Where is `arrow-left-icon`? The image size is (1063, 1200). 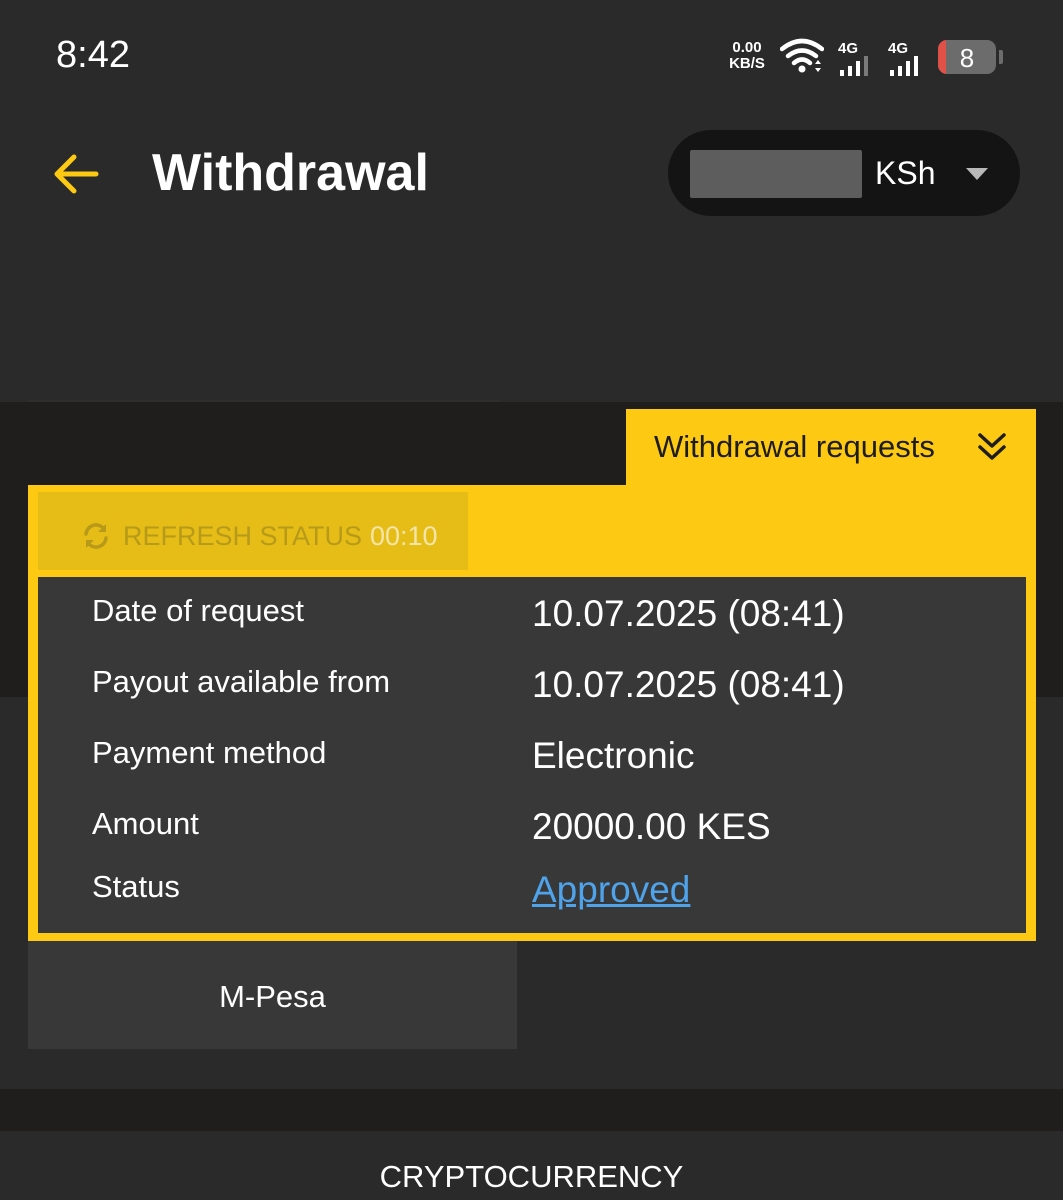
arrow-left-icon is located at coordinates (76, 174).